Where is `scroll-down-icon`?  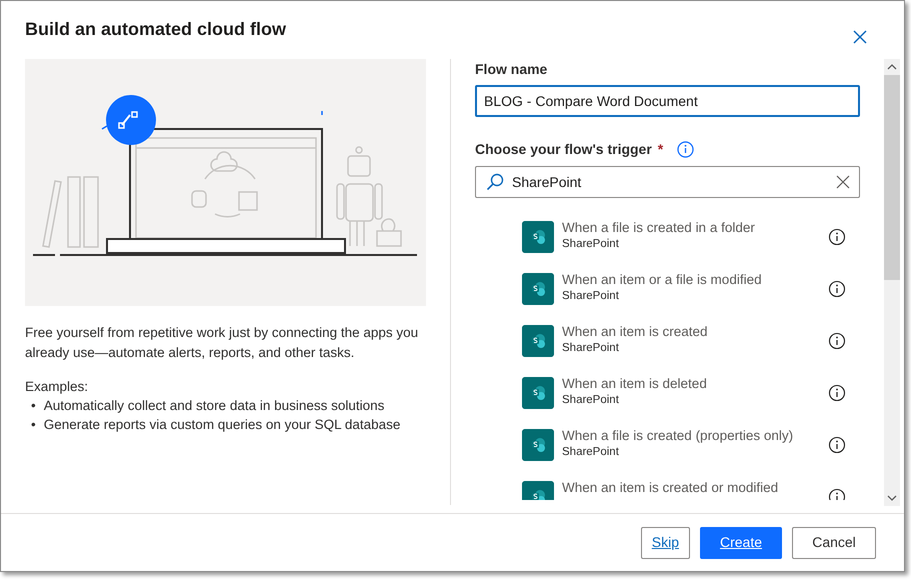
scroll-down-icon is located at coordinates (892, 498).